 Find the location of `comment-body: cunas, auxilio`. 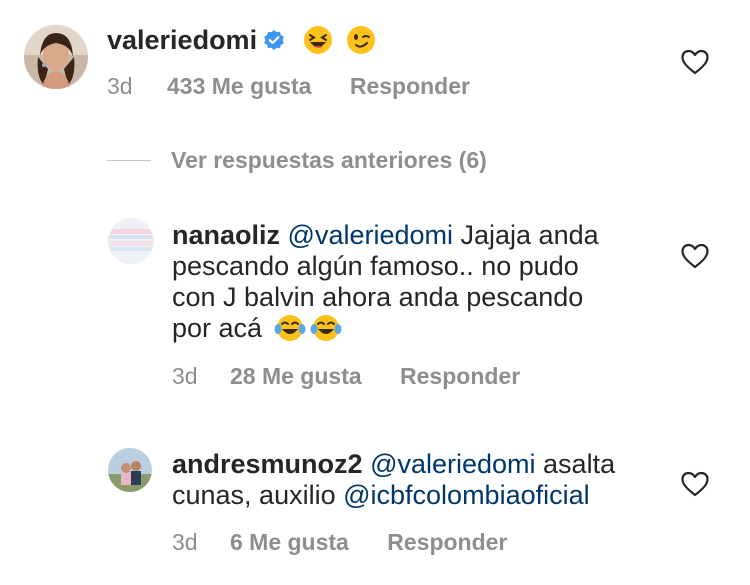

comment-body: cunas, auxilio is located at coordinates (258, 495).